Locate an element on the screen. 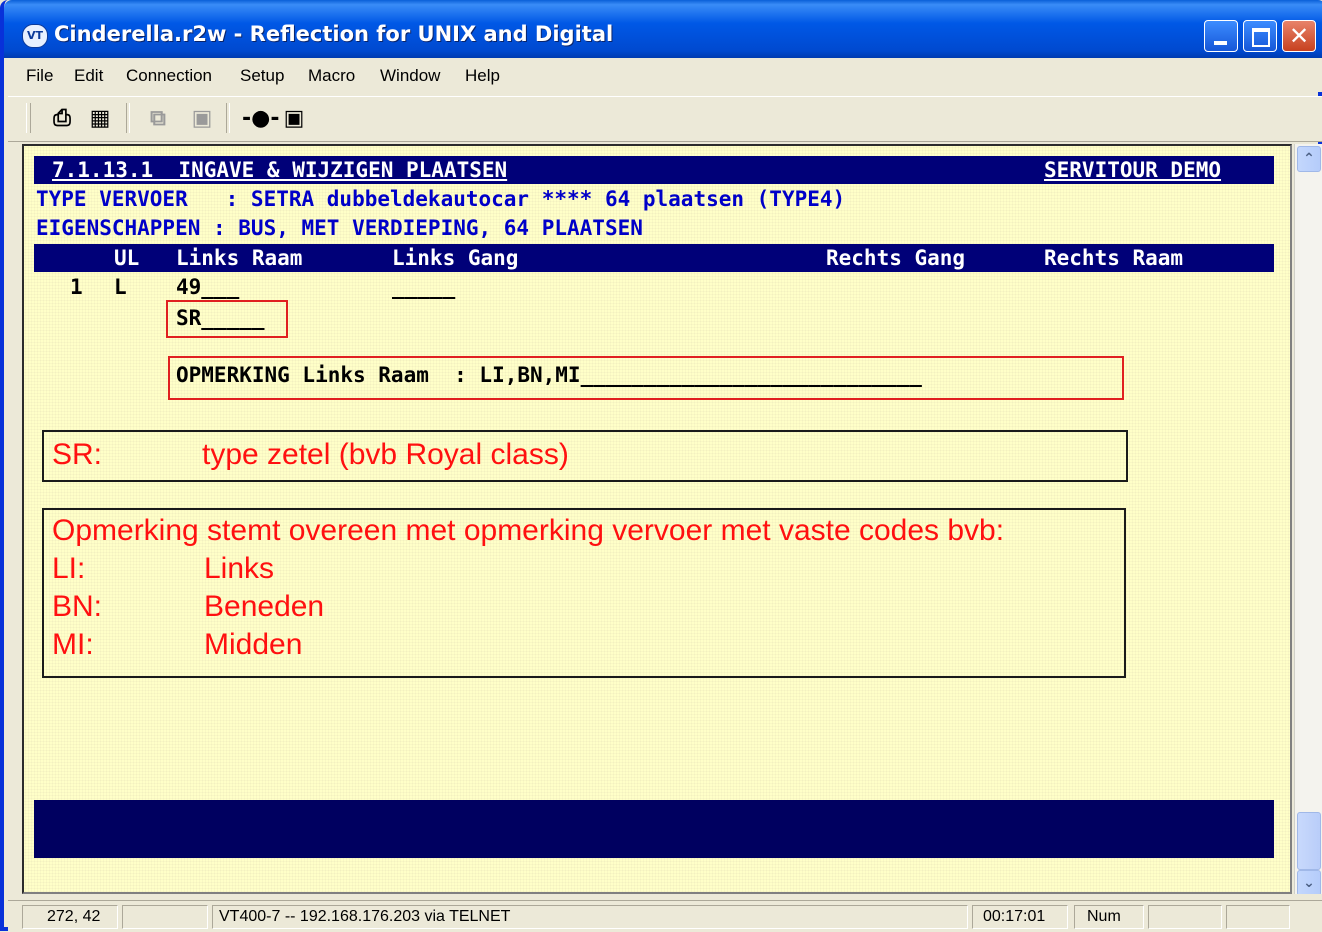 The image size is (1322, 932). links-gang-field: _____ is located at coordinates (423, 287).